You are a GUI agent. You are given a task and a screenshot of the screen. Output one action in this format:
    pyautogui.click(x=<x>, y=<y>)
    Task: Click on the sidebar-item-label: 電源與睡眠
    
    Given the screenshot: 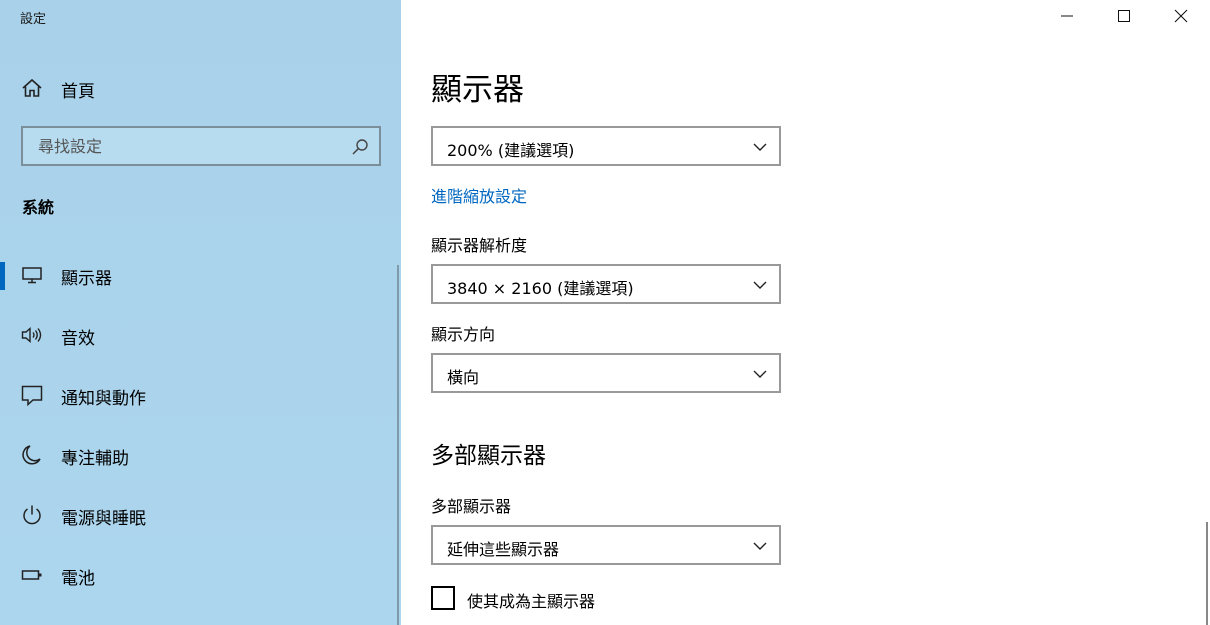 What is the action you would take?
    pyautogui.click(x=103, y=519)
    